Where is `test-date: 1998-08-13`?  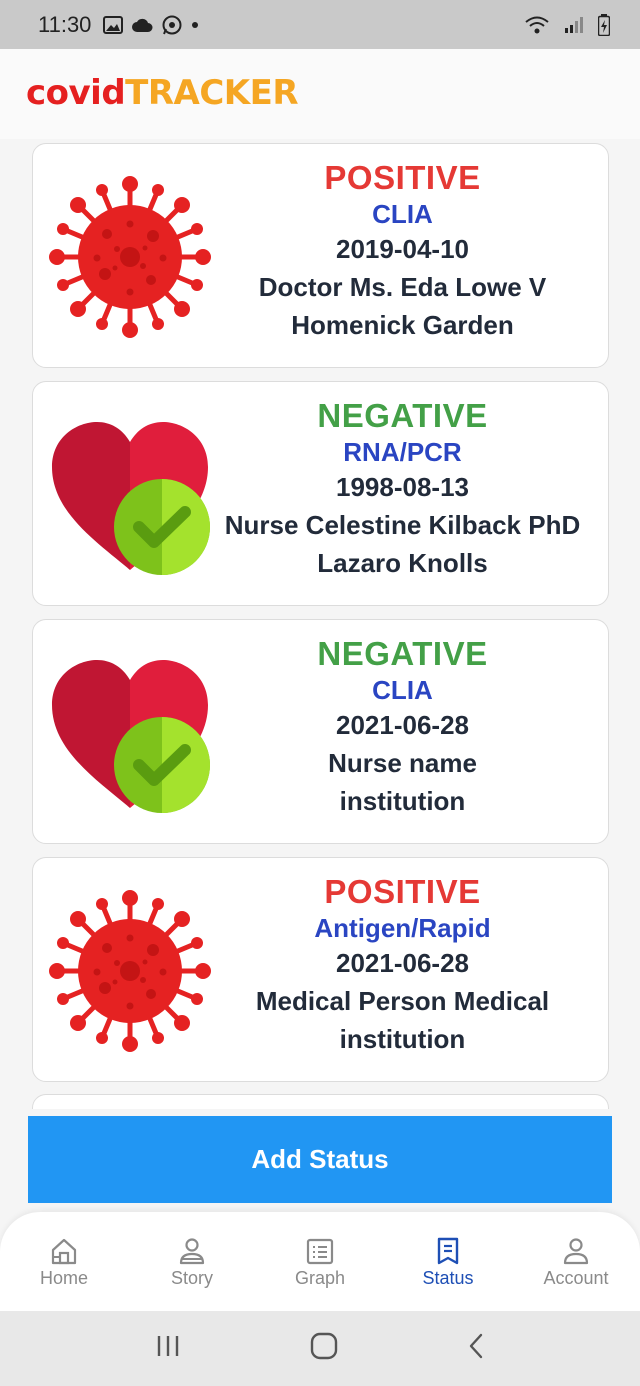
test-date: 1998-08-13 is located at coordinates (402, 487).